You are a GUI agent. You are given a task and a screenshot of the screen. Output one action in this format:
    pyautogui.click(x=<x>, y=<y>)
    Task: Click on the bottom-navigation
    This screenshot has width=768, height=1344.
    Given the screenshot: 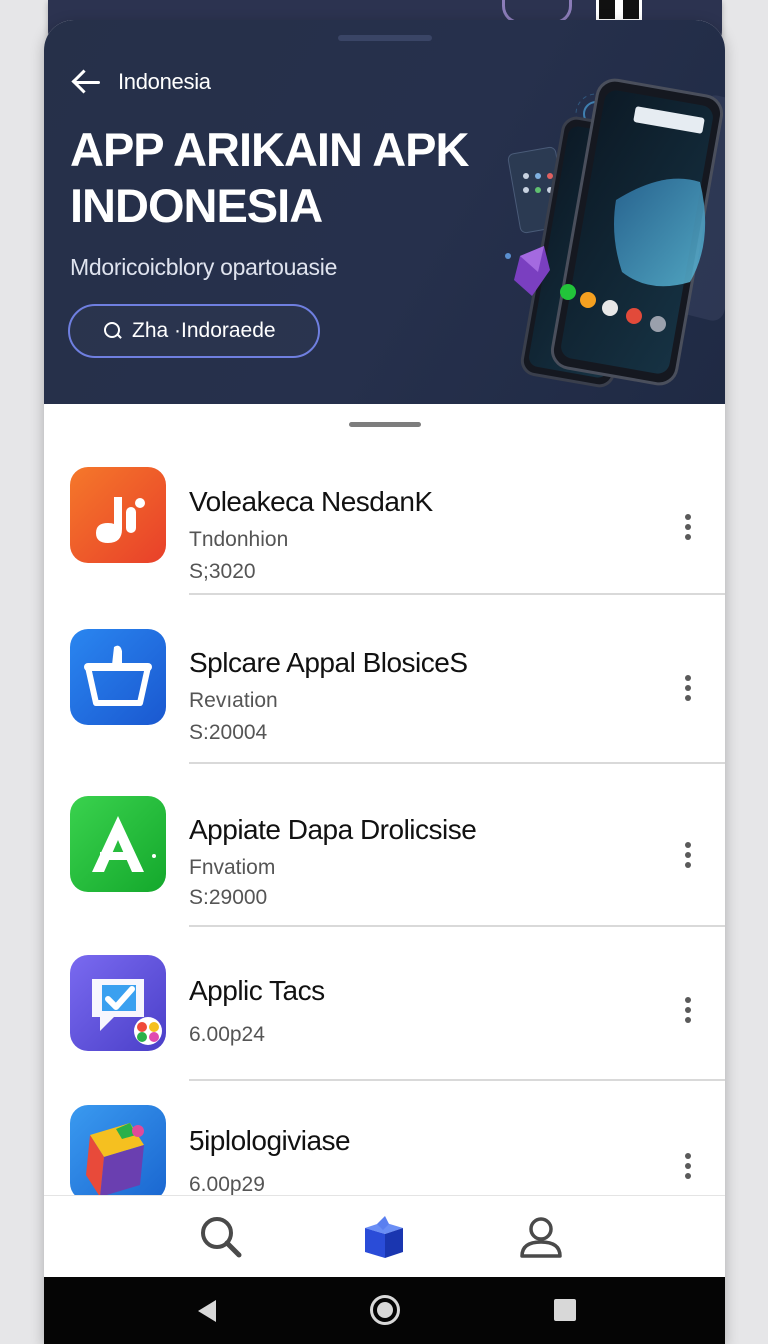 What is the action you would take?
    pyautogui.click(x=384, y=1236)
    